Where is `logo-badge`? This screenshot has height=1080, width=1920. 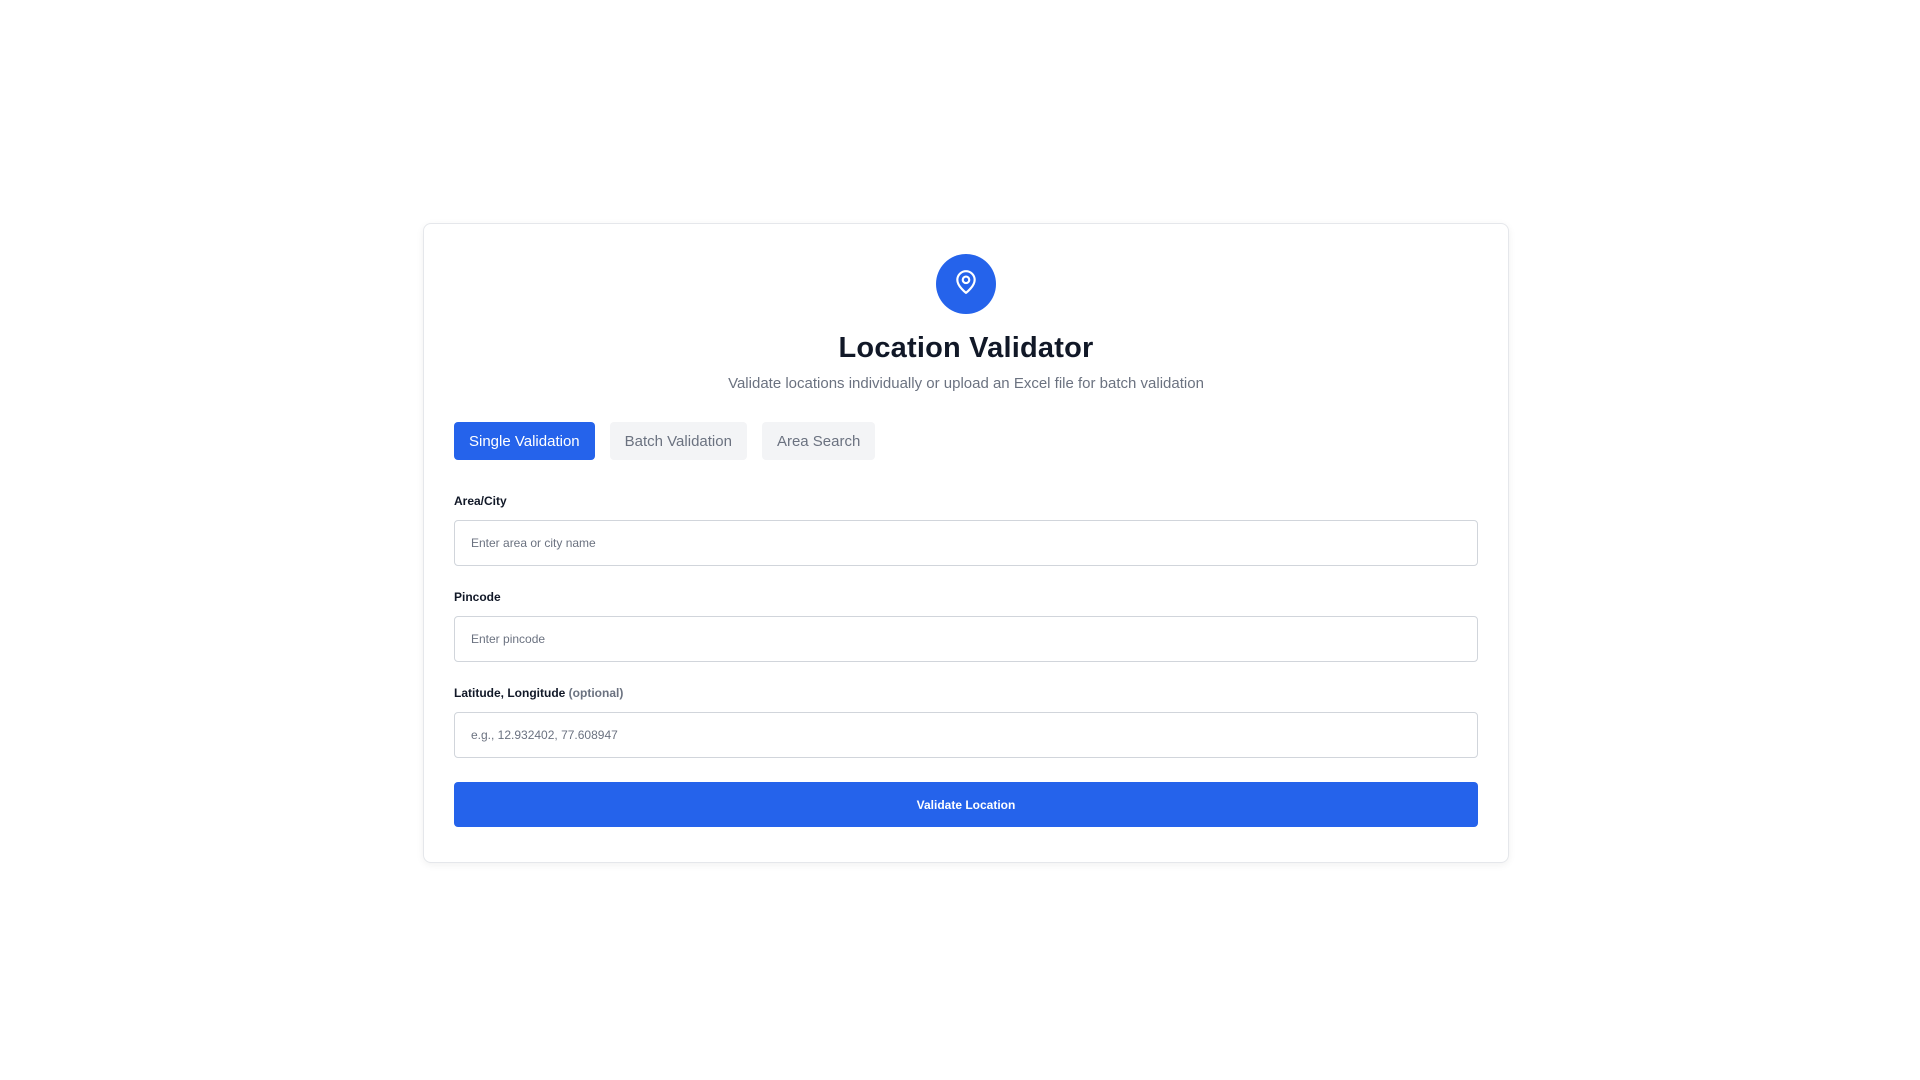
logo-badge is located at coordinates (966, 284).